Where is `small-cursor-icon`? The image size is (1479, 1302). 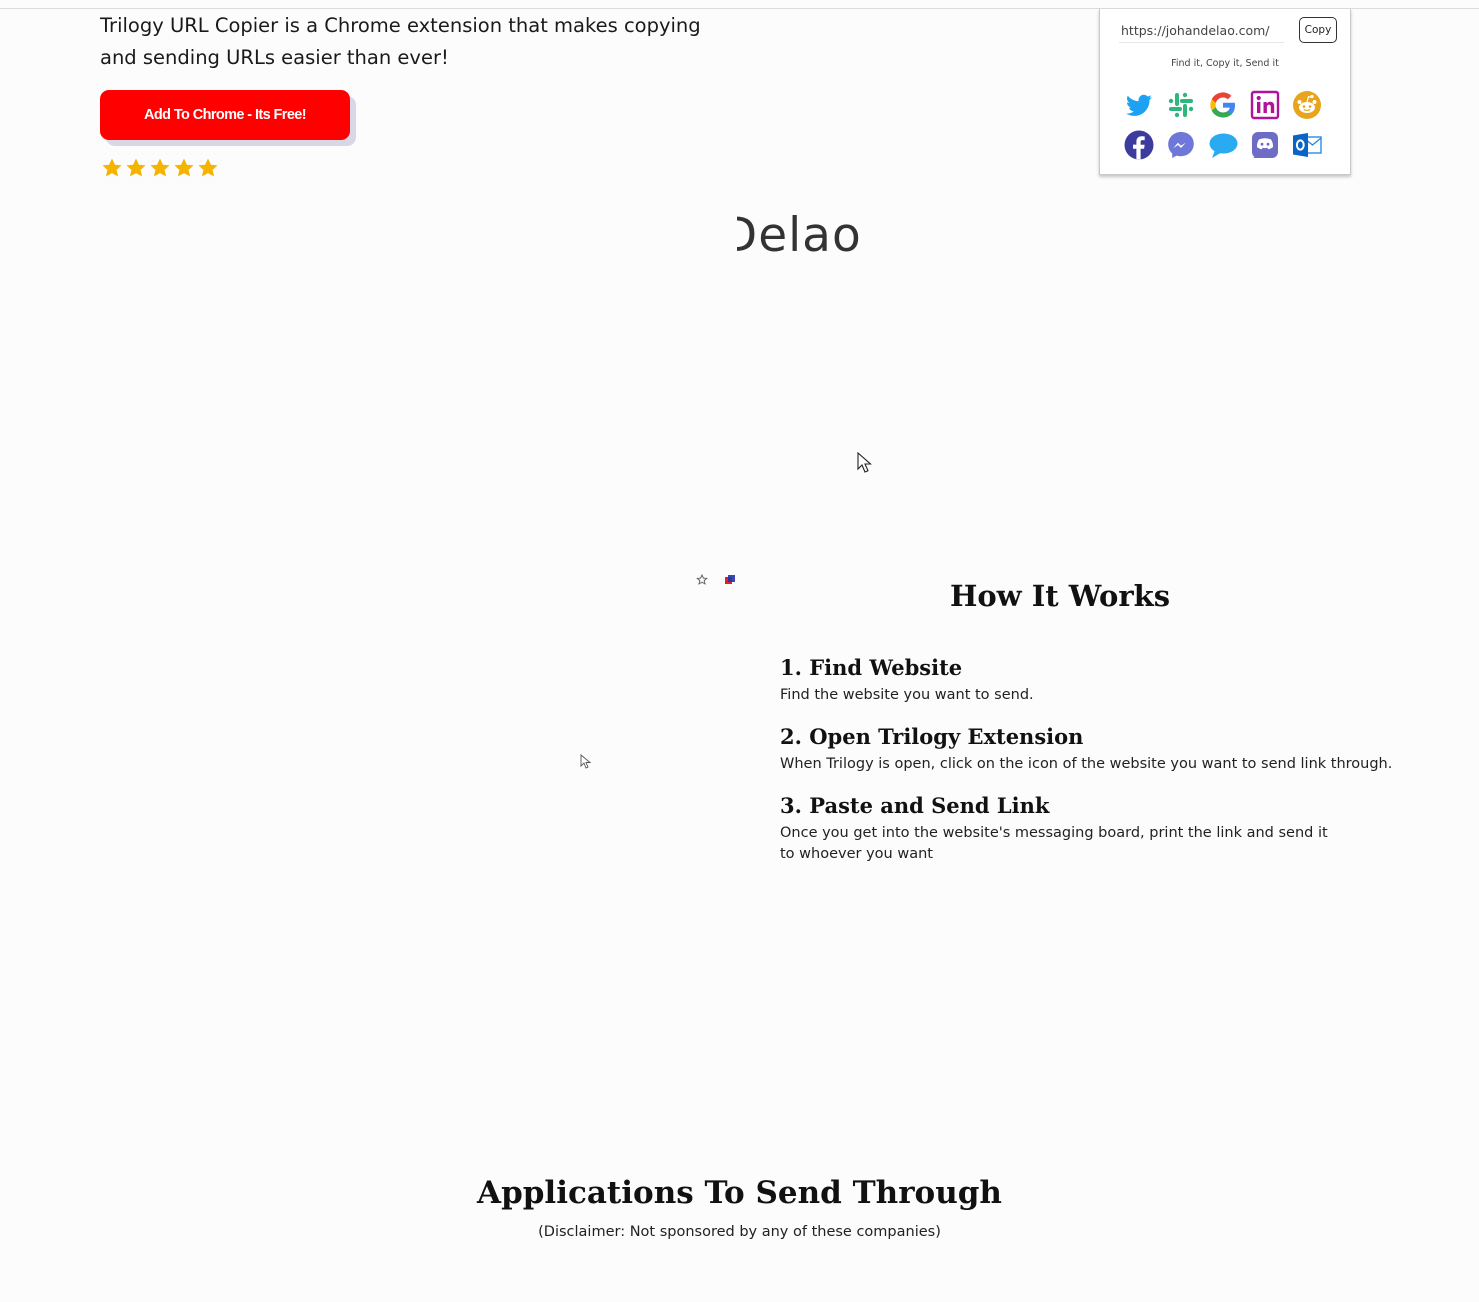
small-cursor-icon is located at coordinates (586, 764).